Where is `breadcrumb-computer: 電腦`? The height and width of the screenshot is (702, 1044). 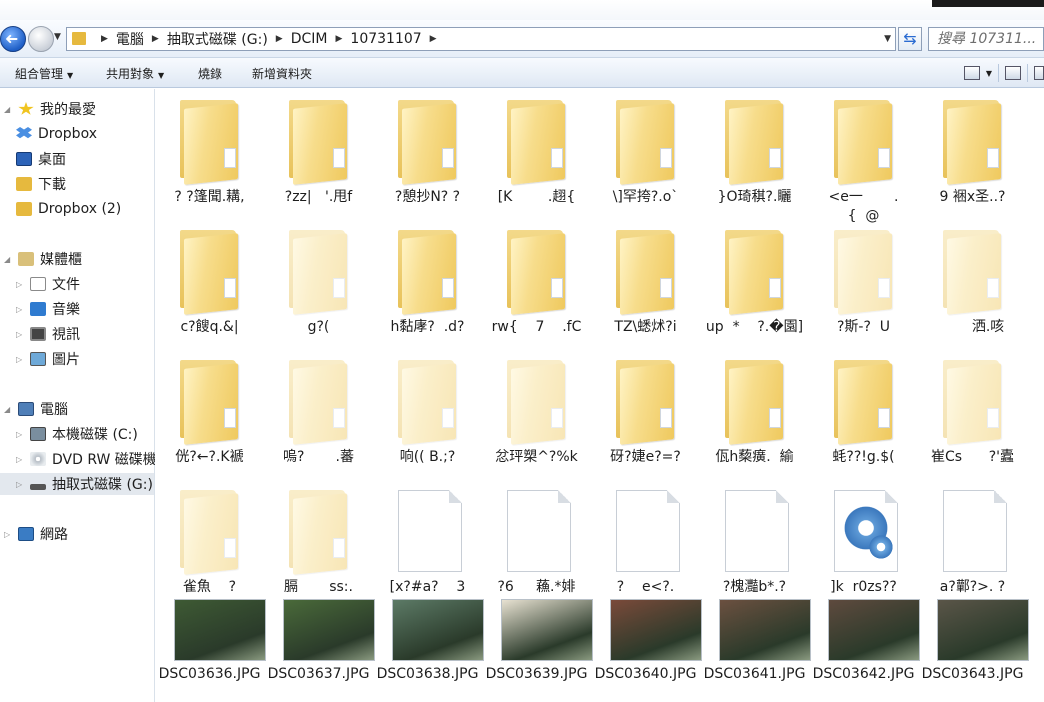 breadcrumb-computer: 電腦 is located at coordinates (130, 39).